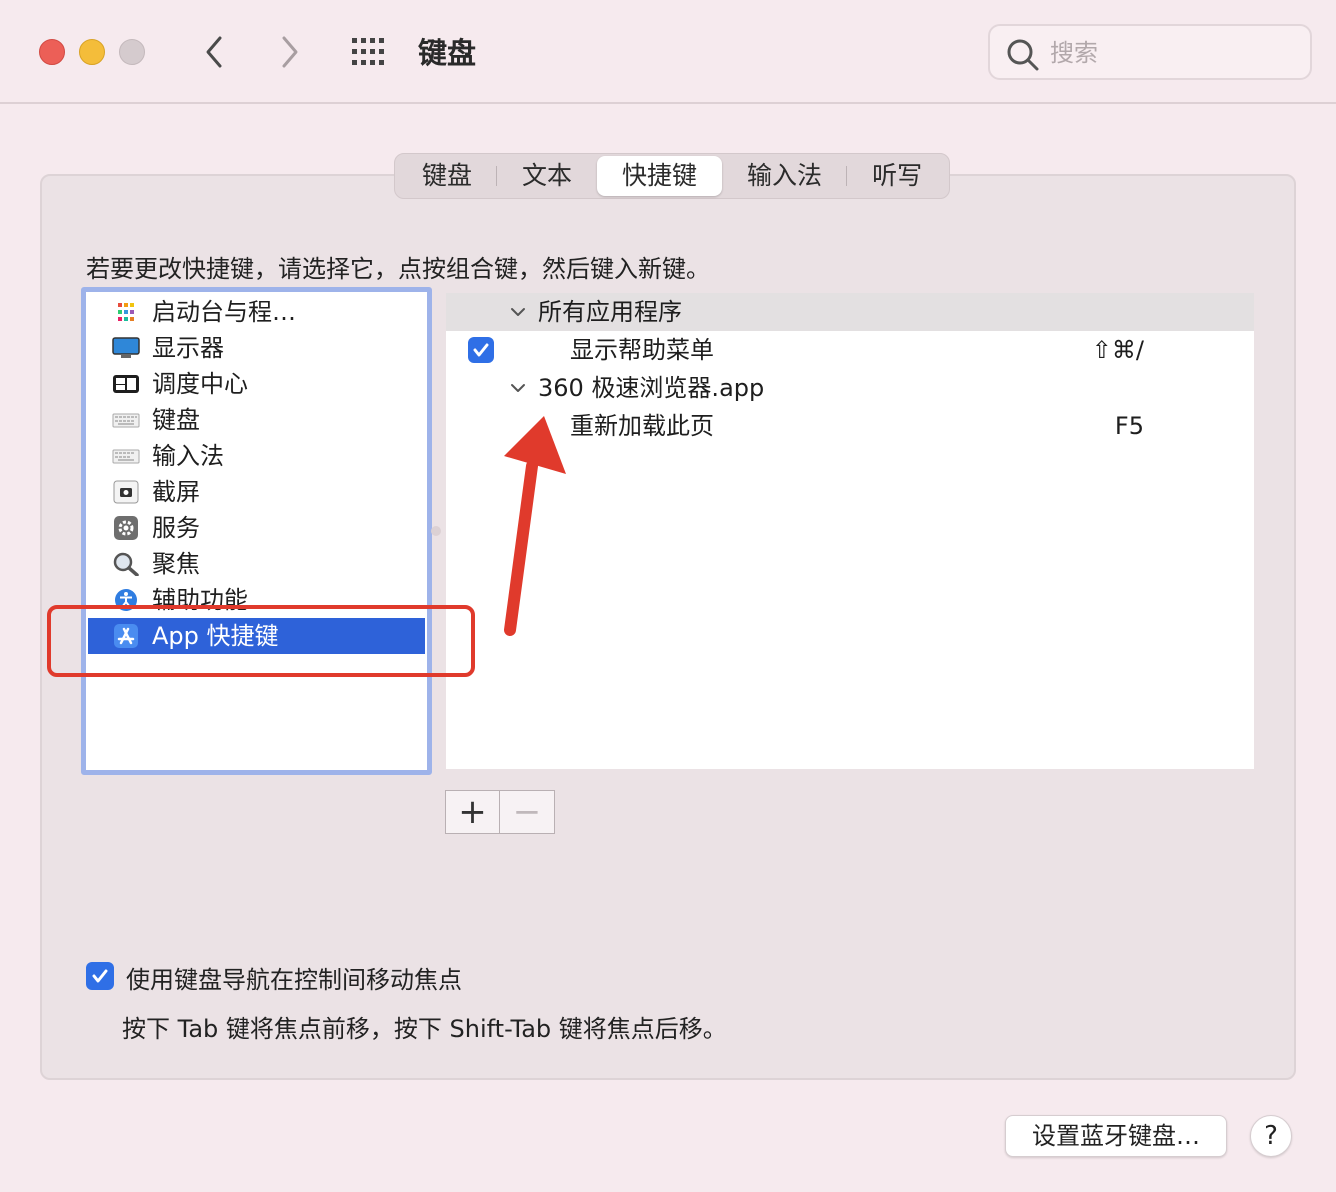  I want to click on keyboard-navigation-label: 使用键盘导航在控制间移动焦点, so click(294, 977).